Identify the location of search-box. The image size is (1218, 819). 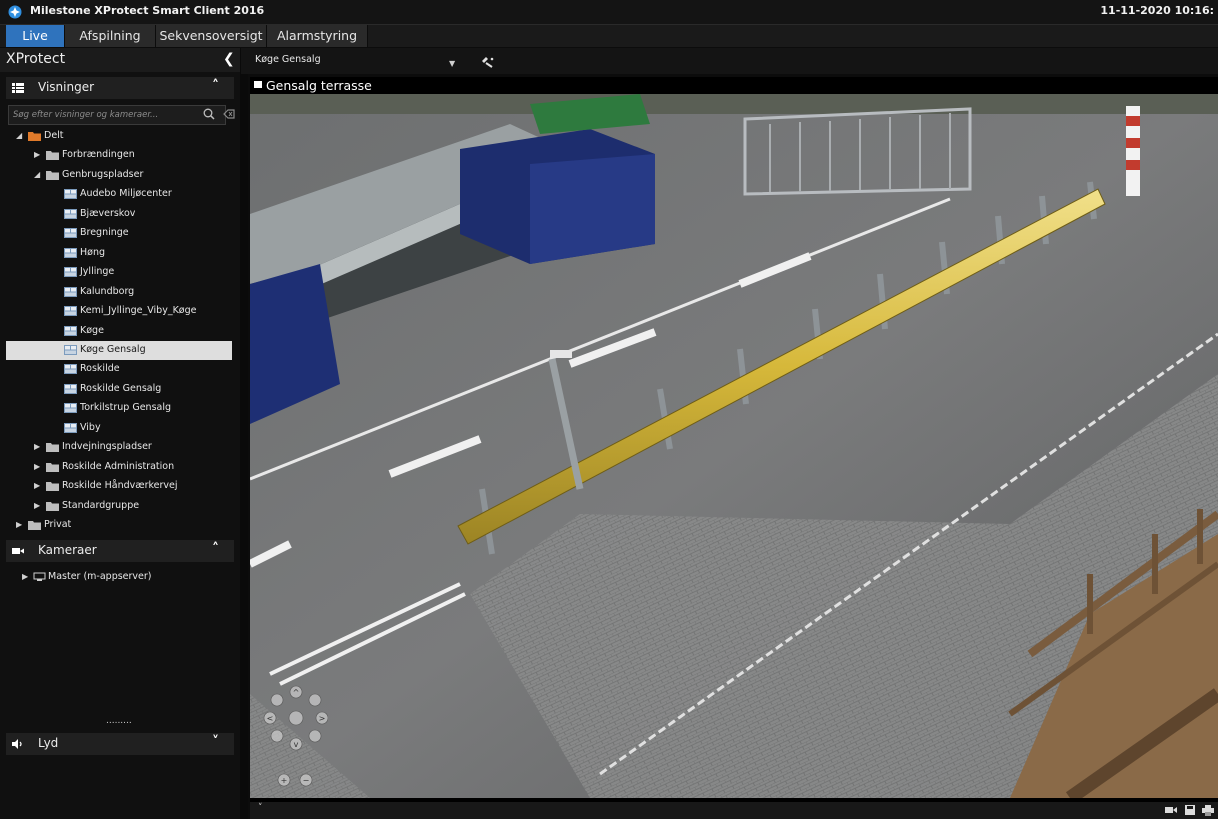
(117, 115).